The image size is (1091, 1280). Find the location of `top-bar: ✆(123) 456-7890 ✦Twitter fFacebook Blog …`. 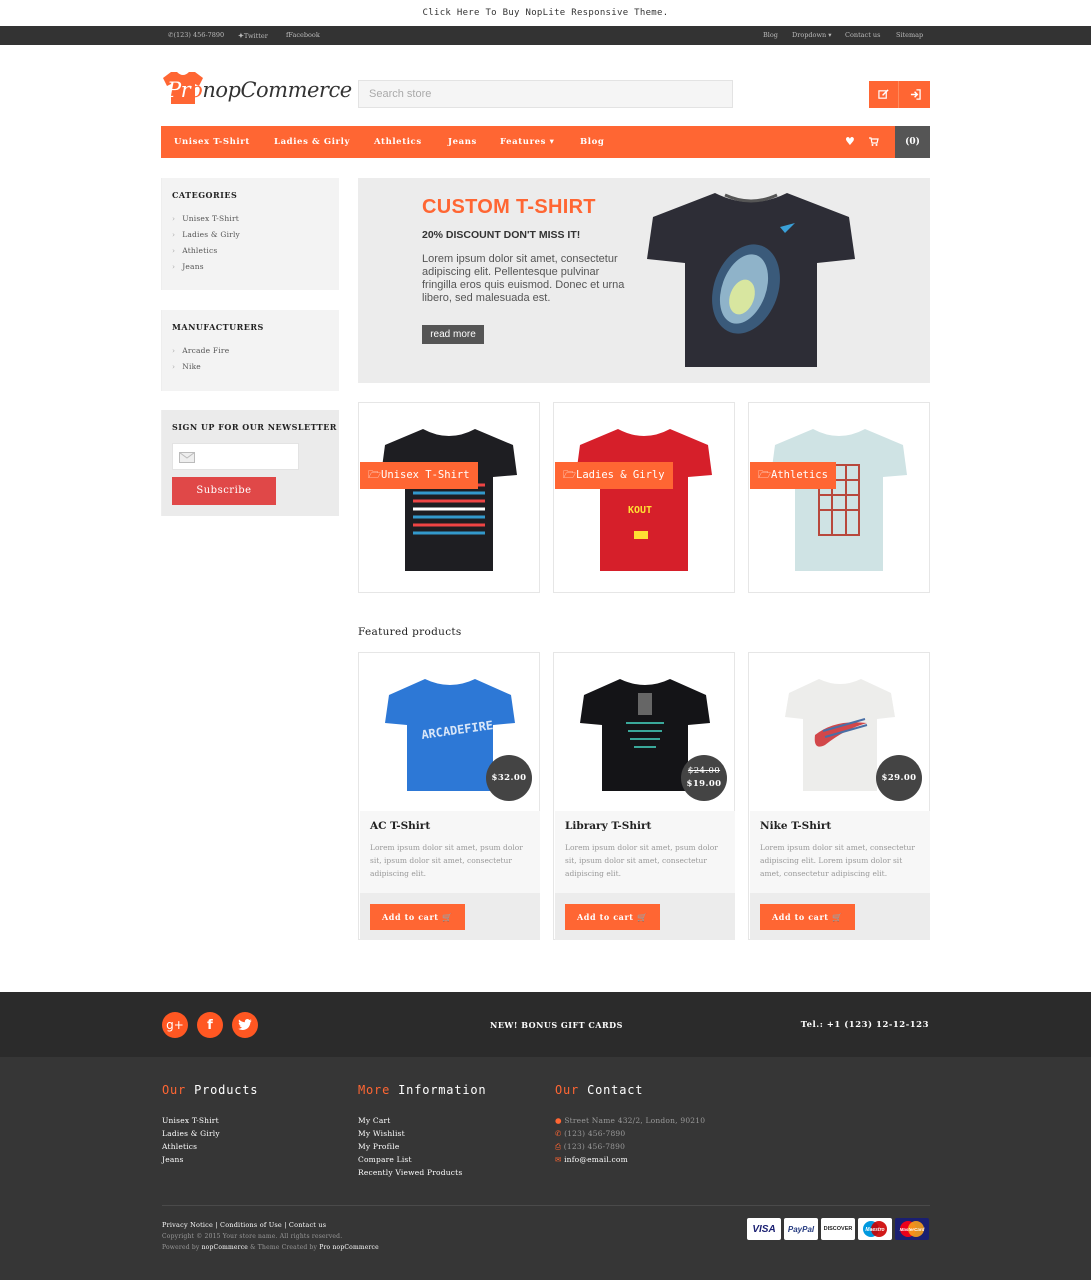

top-bar: ✆(123) 456-7890 ✦Twitter fFacebook Blog … is located at coordinates (545, 35).